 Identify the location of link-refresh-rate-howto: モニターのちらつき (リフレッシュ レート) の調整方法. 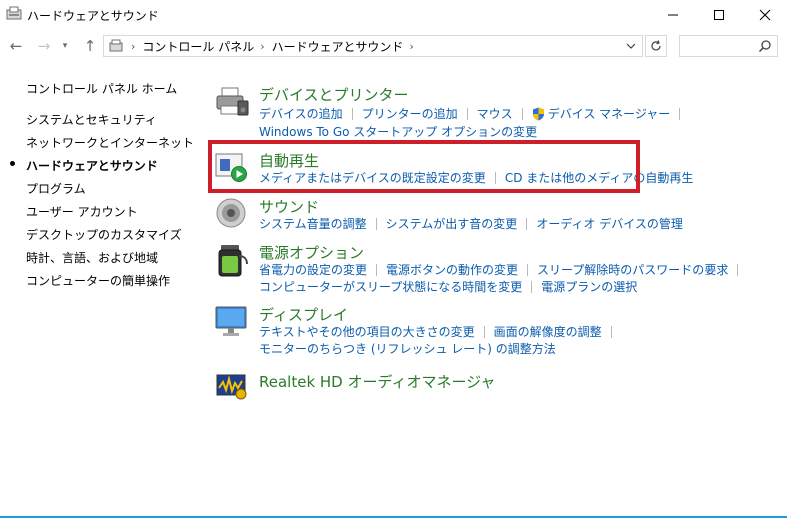
(407, 349).